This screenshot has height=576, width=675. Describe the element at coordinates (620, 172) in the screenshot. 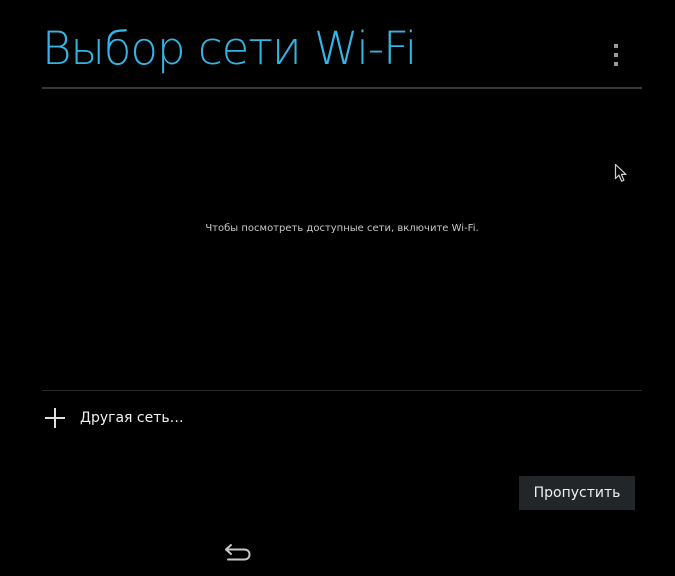

I see `mouse-pointer-icon` at that location.